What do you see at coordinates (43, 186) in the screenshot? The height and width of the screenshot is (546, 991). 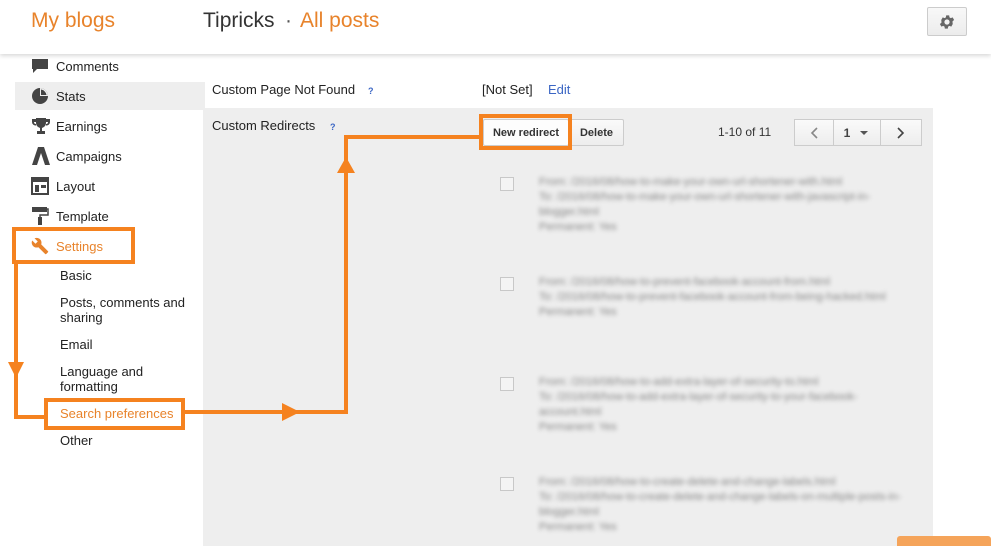 I see `layout-icon` at bounding box center [43, 186].